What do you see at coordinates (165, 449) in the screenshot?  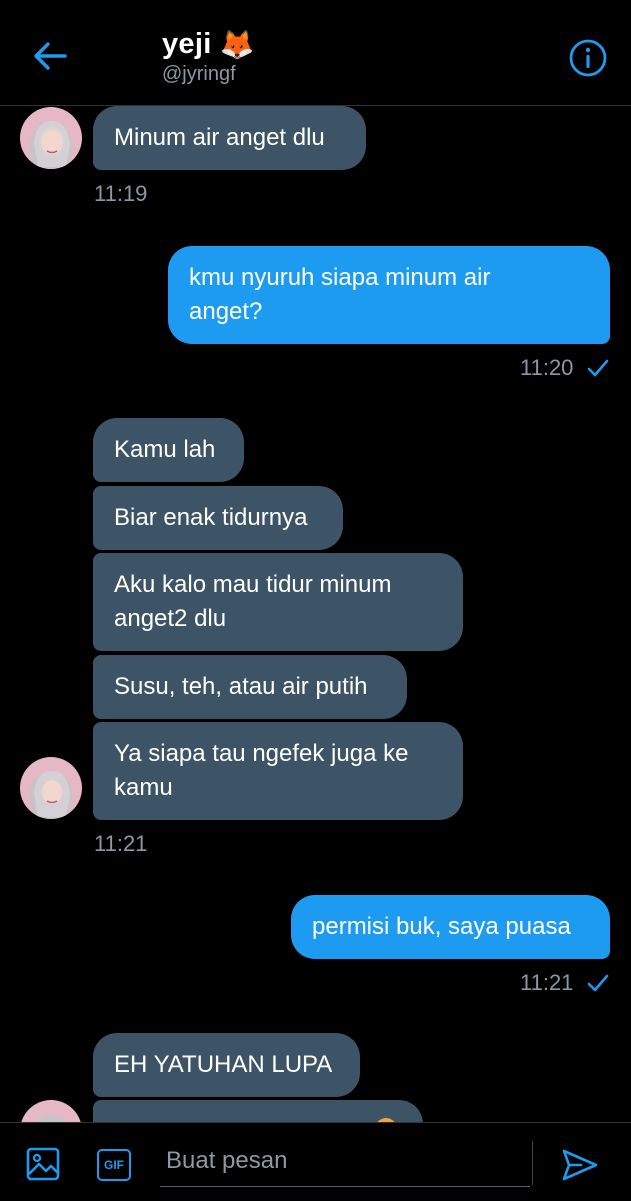 I see `message-text: Kamu lah` at bounding box center [165, 449].